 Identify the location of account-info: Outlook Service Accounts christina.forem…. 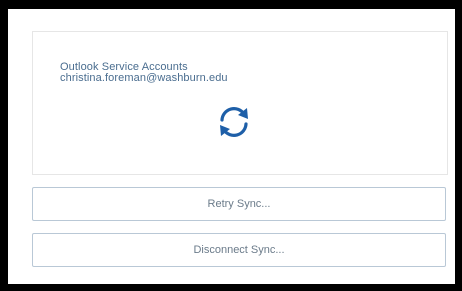
(144, 73).